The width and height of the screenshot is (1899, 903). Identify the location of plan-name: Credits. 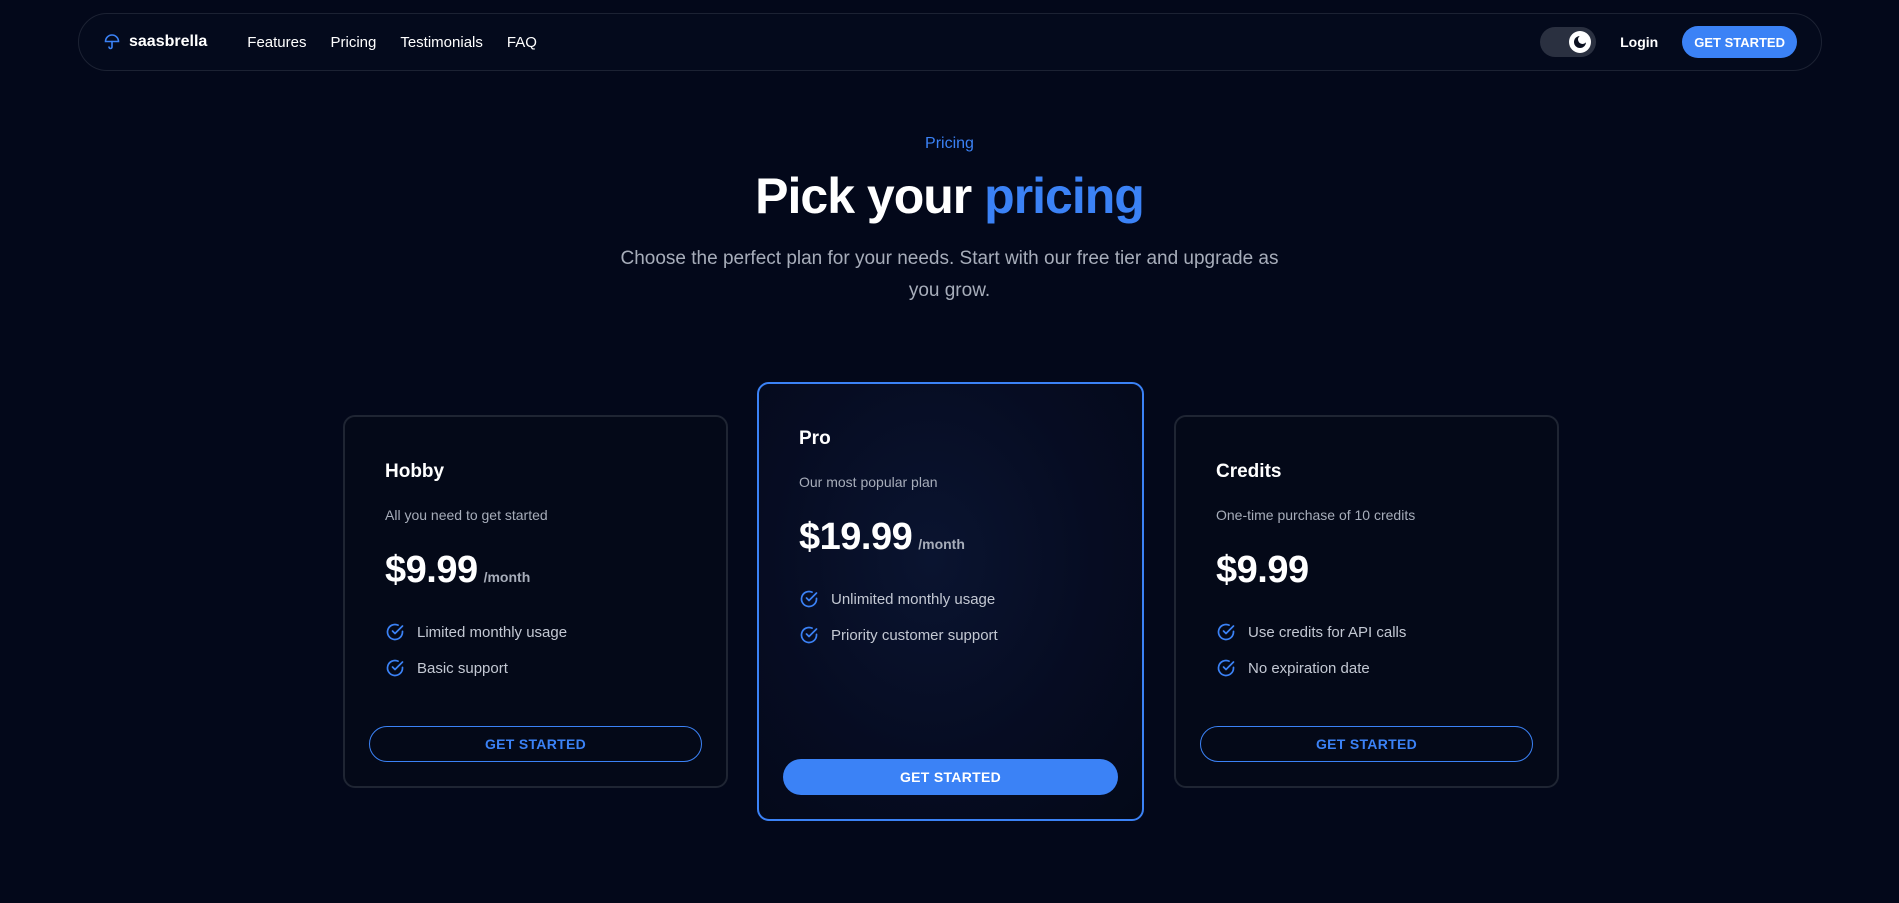
(1249, 471).